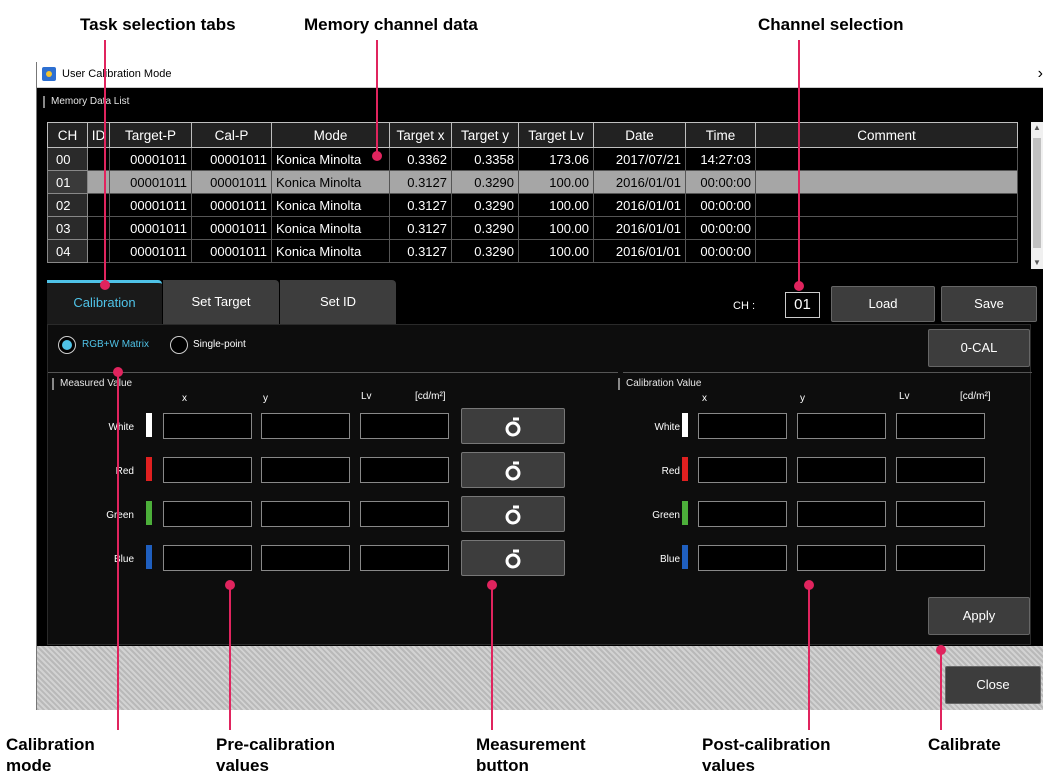 The width and height of the screenshot is (1043, 780). Describe the element at coordinates (904, 396) in the screenshot. I see `calibration-col-lv: Lv` at that location.